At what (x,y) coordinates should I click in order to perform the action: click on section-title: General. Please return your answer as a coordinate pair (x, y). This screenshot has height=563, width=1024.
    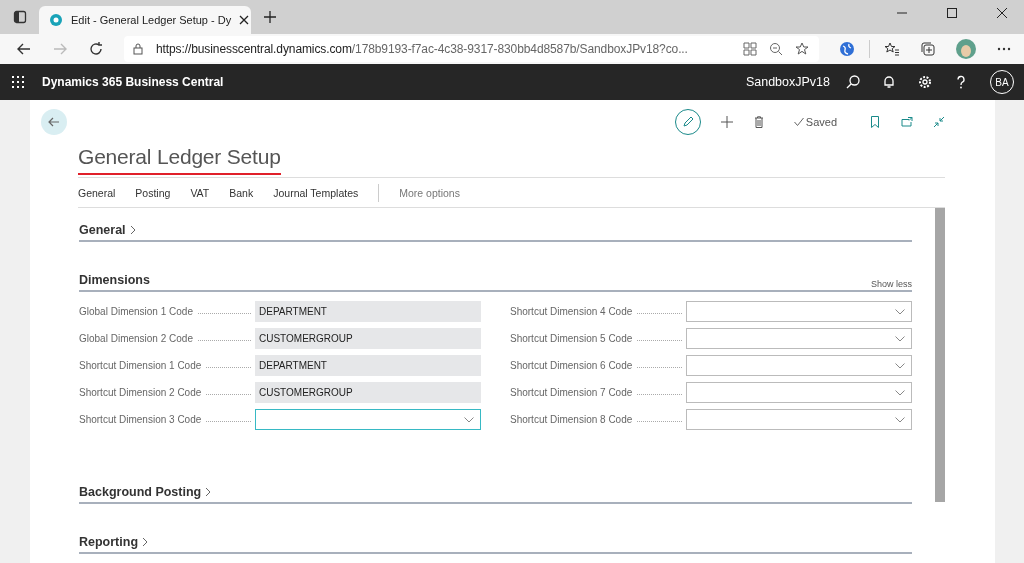
    Looking at the image, I should click on (102, 230).